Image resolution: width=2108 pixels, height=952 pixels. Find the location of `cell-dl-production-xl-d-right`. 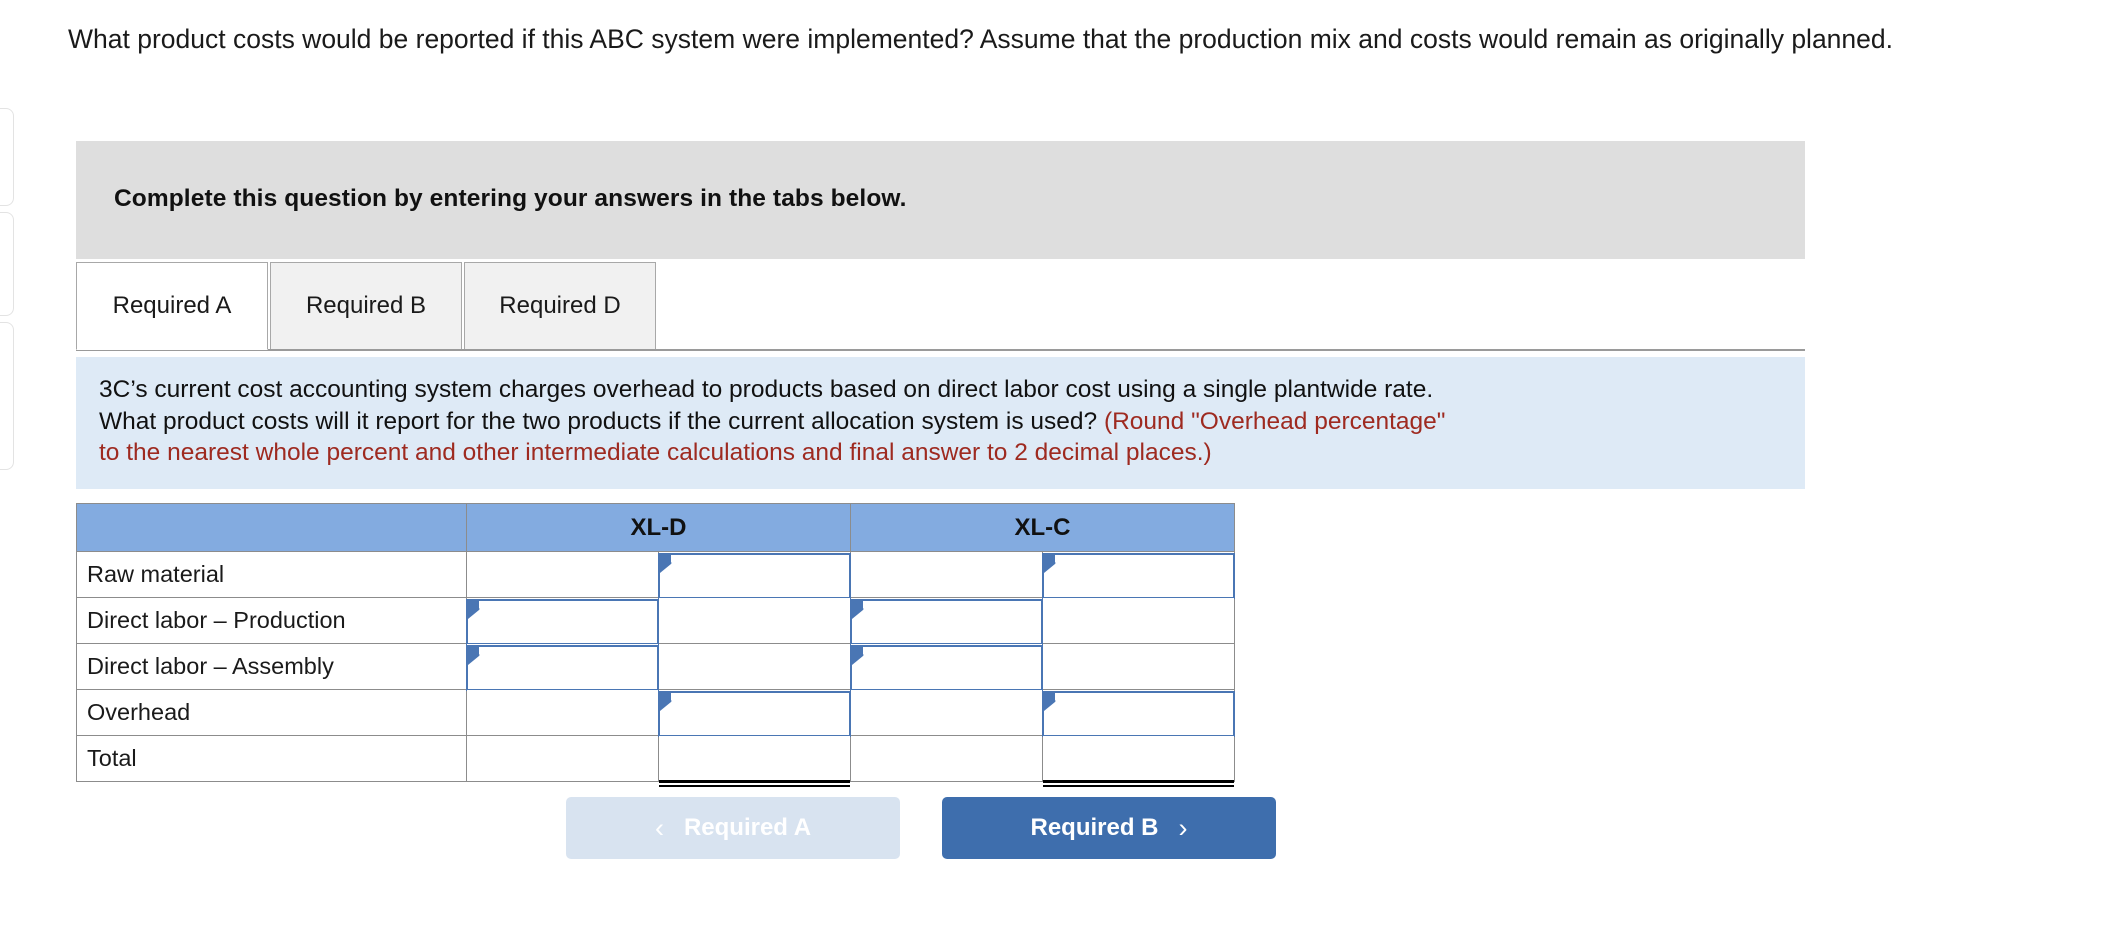

cell-dl-production-xl-d-right is located at coordinates (754, 620).